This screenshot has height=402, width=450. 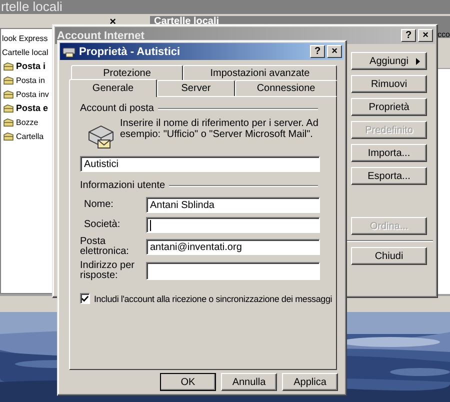 What do you see at coordinates (196, 88) in the screenshot?
I see `tab: Server` at bounding box center [196, 88].